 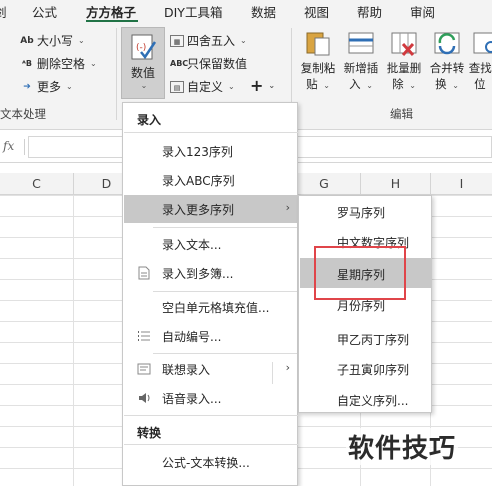 I want to click on menu-item-entry-abc: 录入ABC序列, so click(x=211, y=180).